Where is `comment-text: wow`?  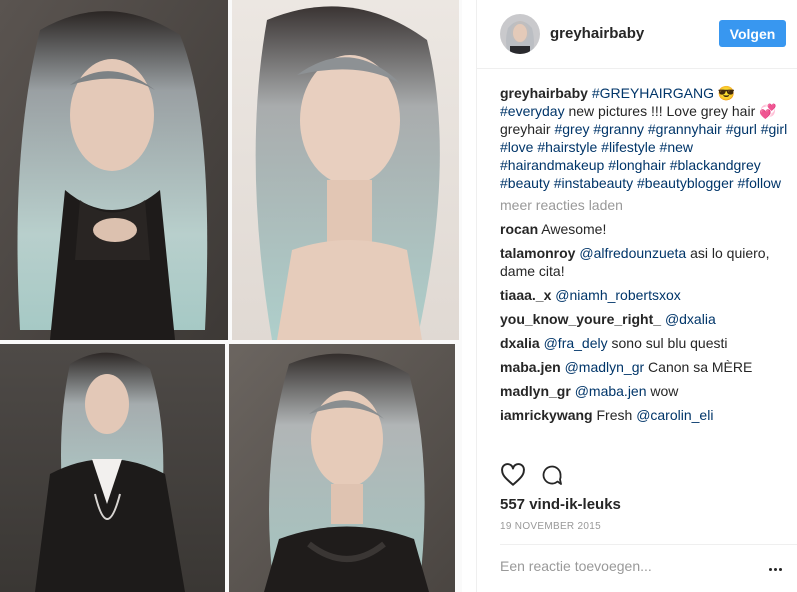 comment-text: wow is located at coordinates (662, 391).